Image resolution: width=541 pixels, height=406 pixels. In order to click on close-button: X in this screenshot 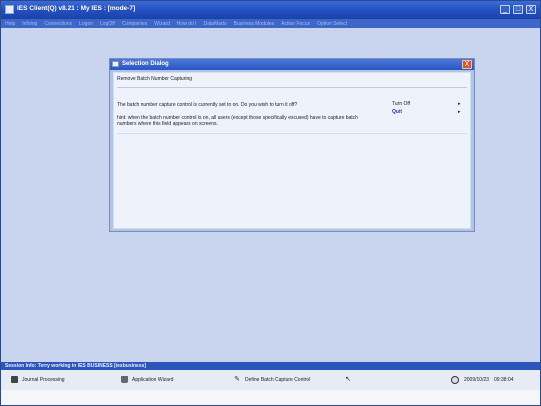, I will do `click(531, 9)`.